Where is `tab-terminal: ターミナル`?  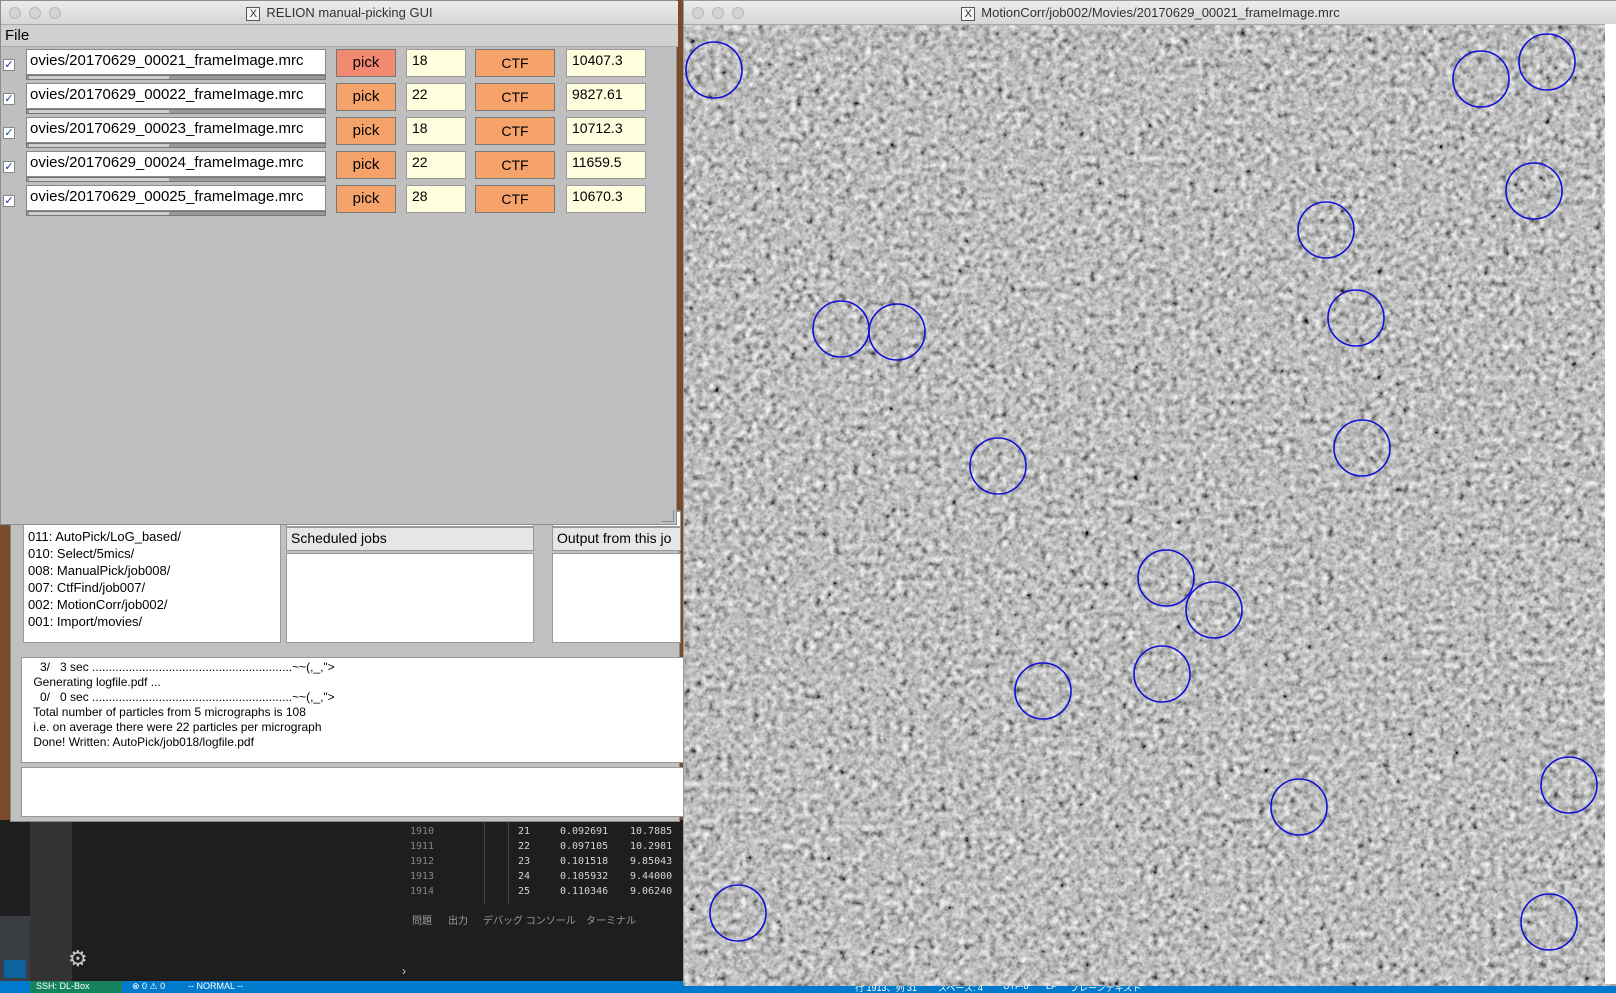 tab-terminal: ターミナル is located at coordinates (611, 919).